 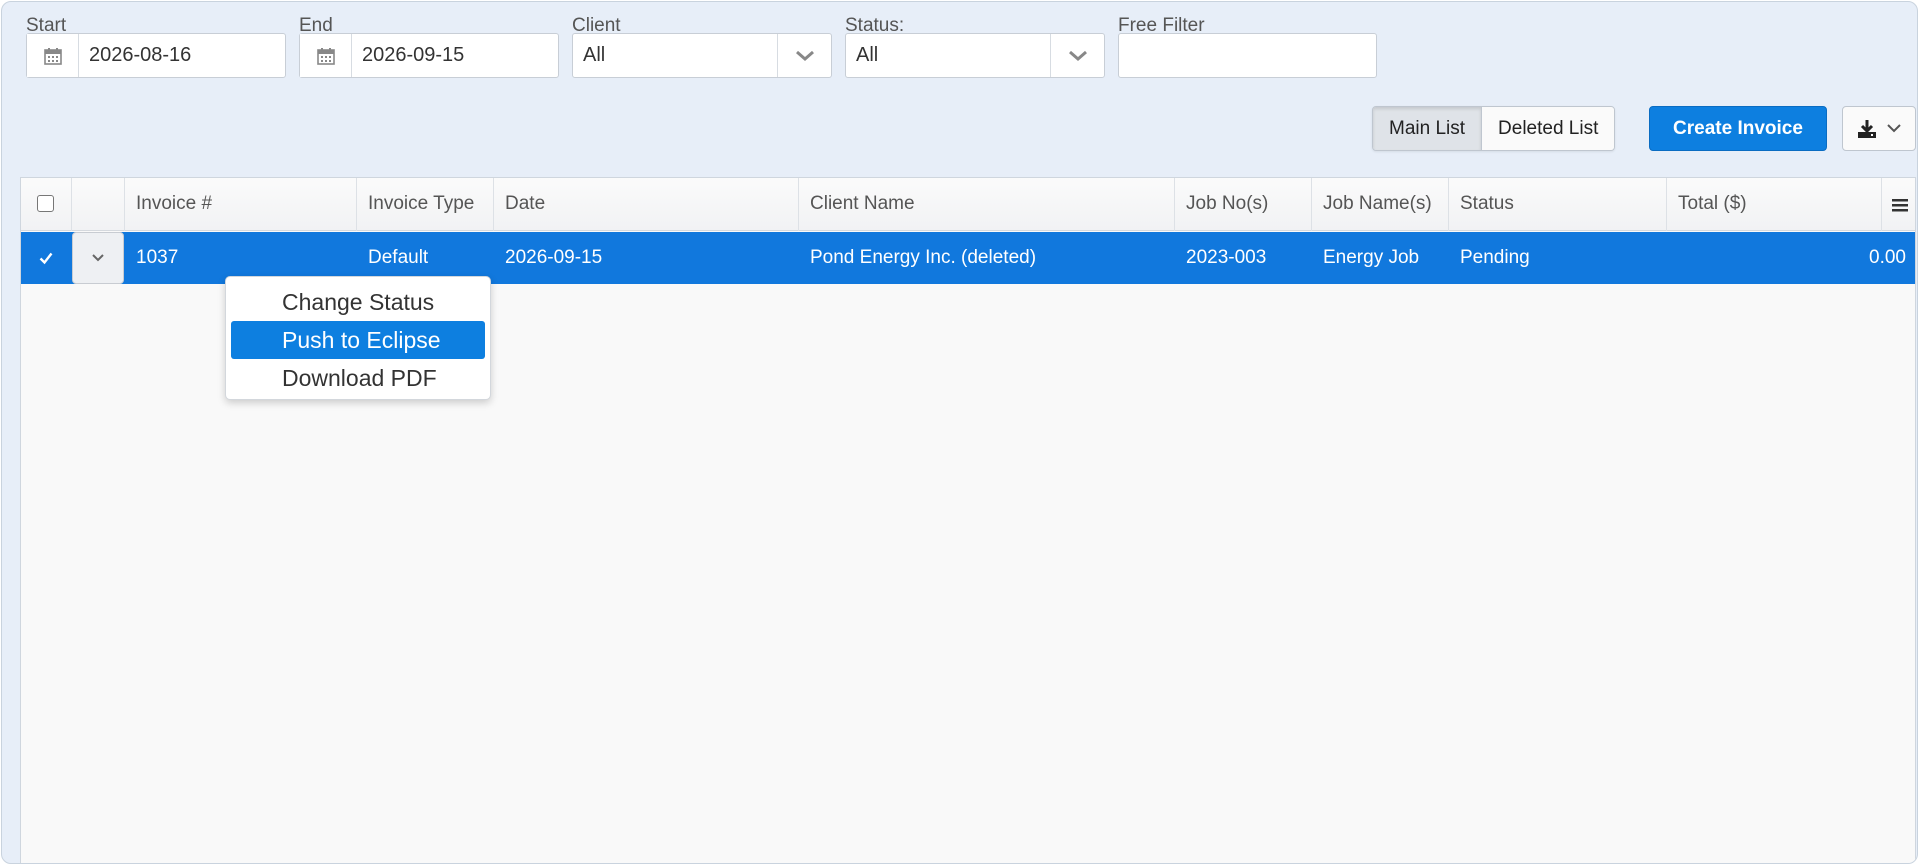 What do you see at coordinates (425, 204) in the screenshot?
I see `column-invoice-type: Invoice Type` at bounding box center [425, 204].